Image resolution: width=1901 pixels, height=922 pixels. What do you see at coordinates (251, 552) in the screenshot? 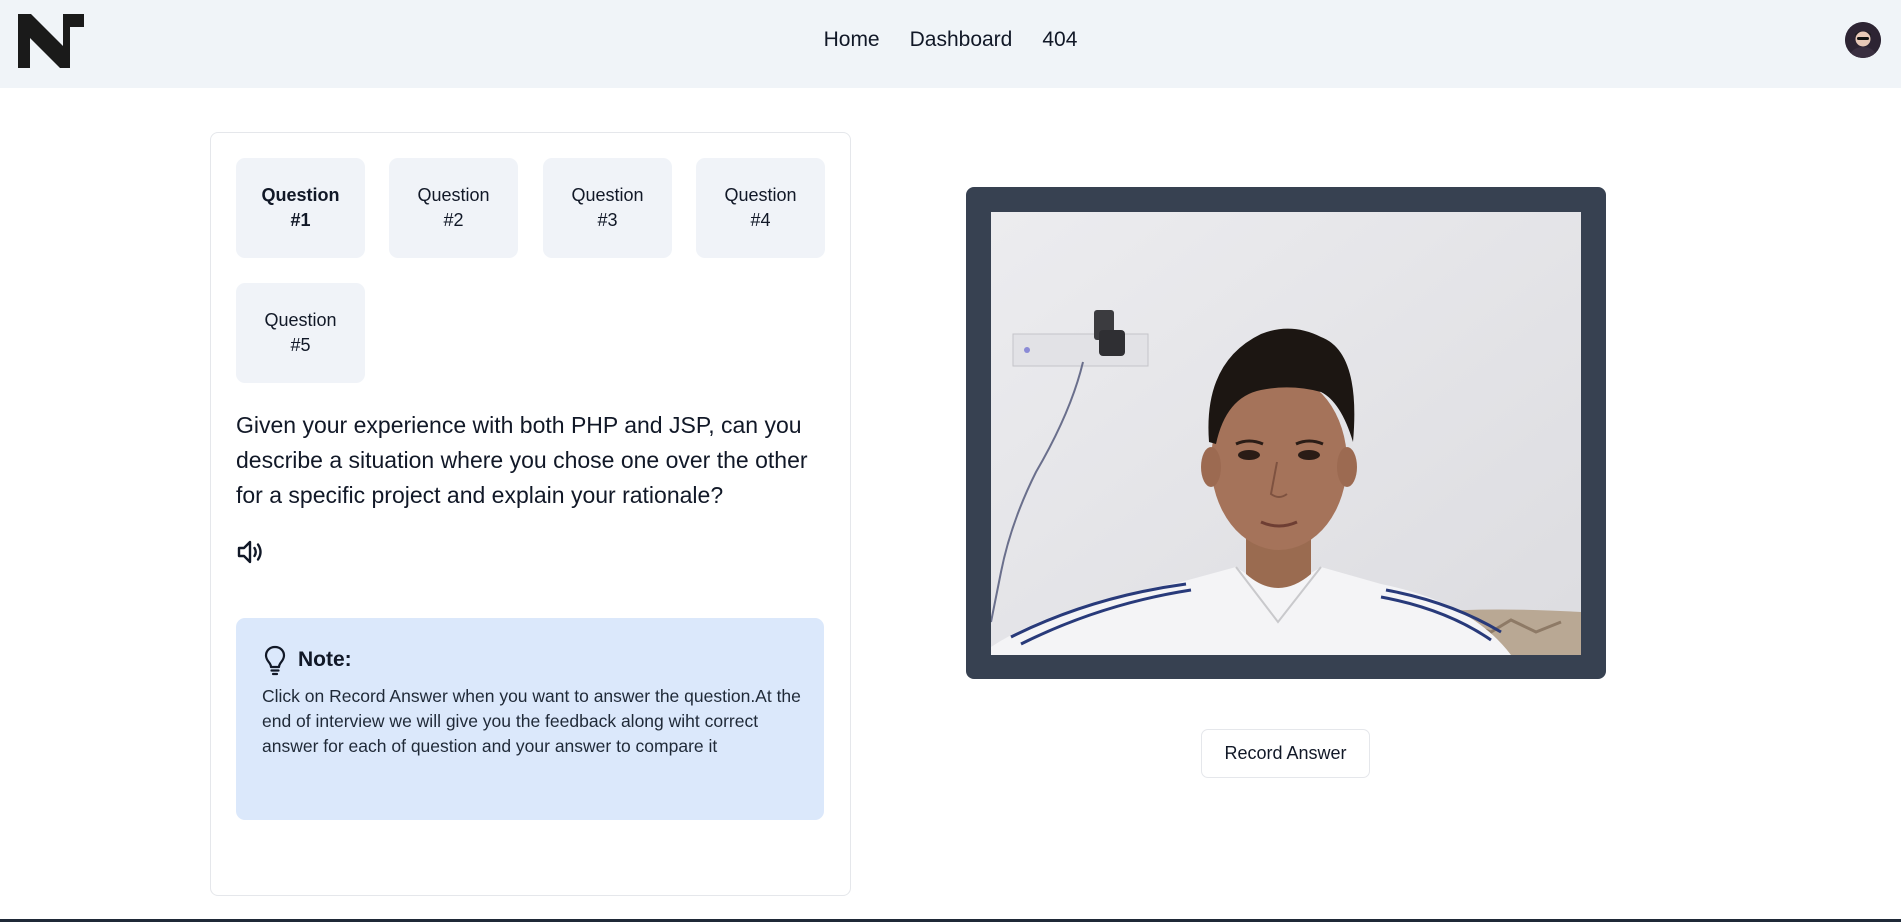
I see `speaker-icon` at bounding box center [251, 552].